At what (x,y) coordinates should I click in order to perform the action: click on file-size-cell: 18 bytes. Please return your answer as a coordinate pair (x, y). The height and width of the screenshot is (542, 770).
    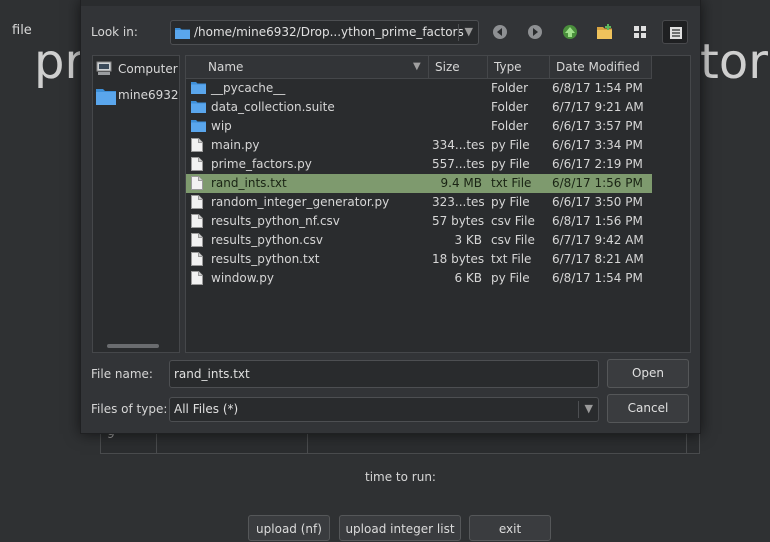
    Looking at the image, I should click on (458, 259).